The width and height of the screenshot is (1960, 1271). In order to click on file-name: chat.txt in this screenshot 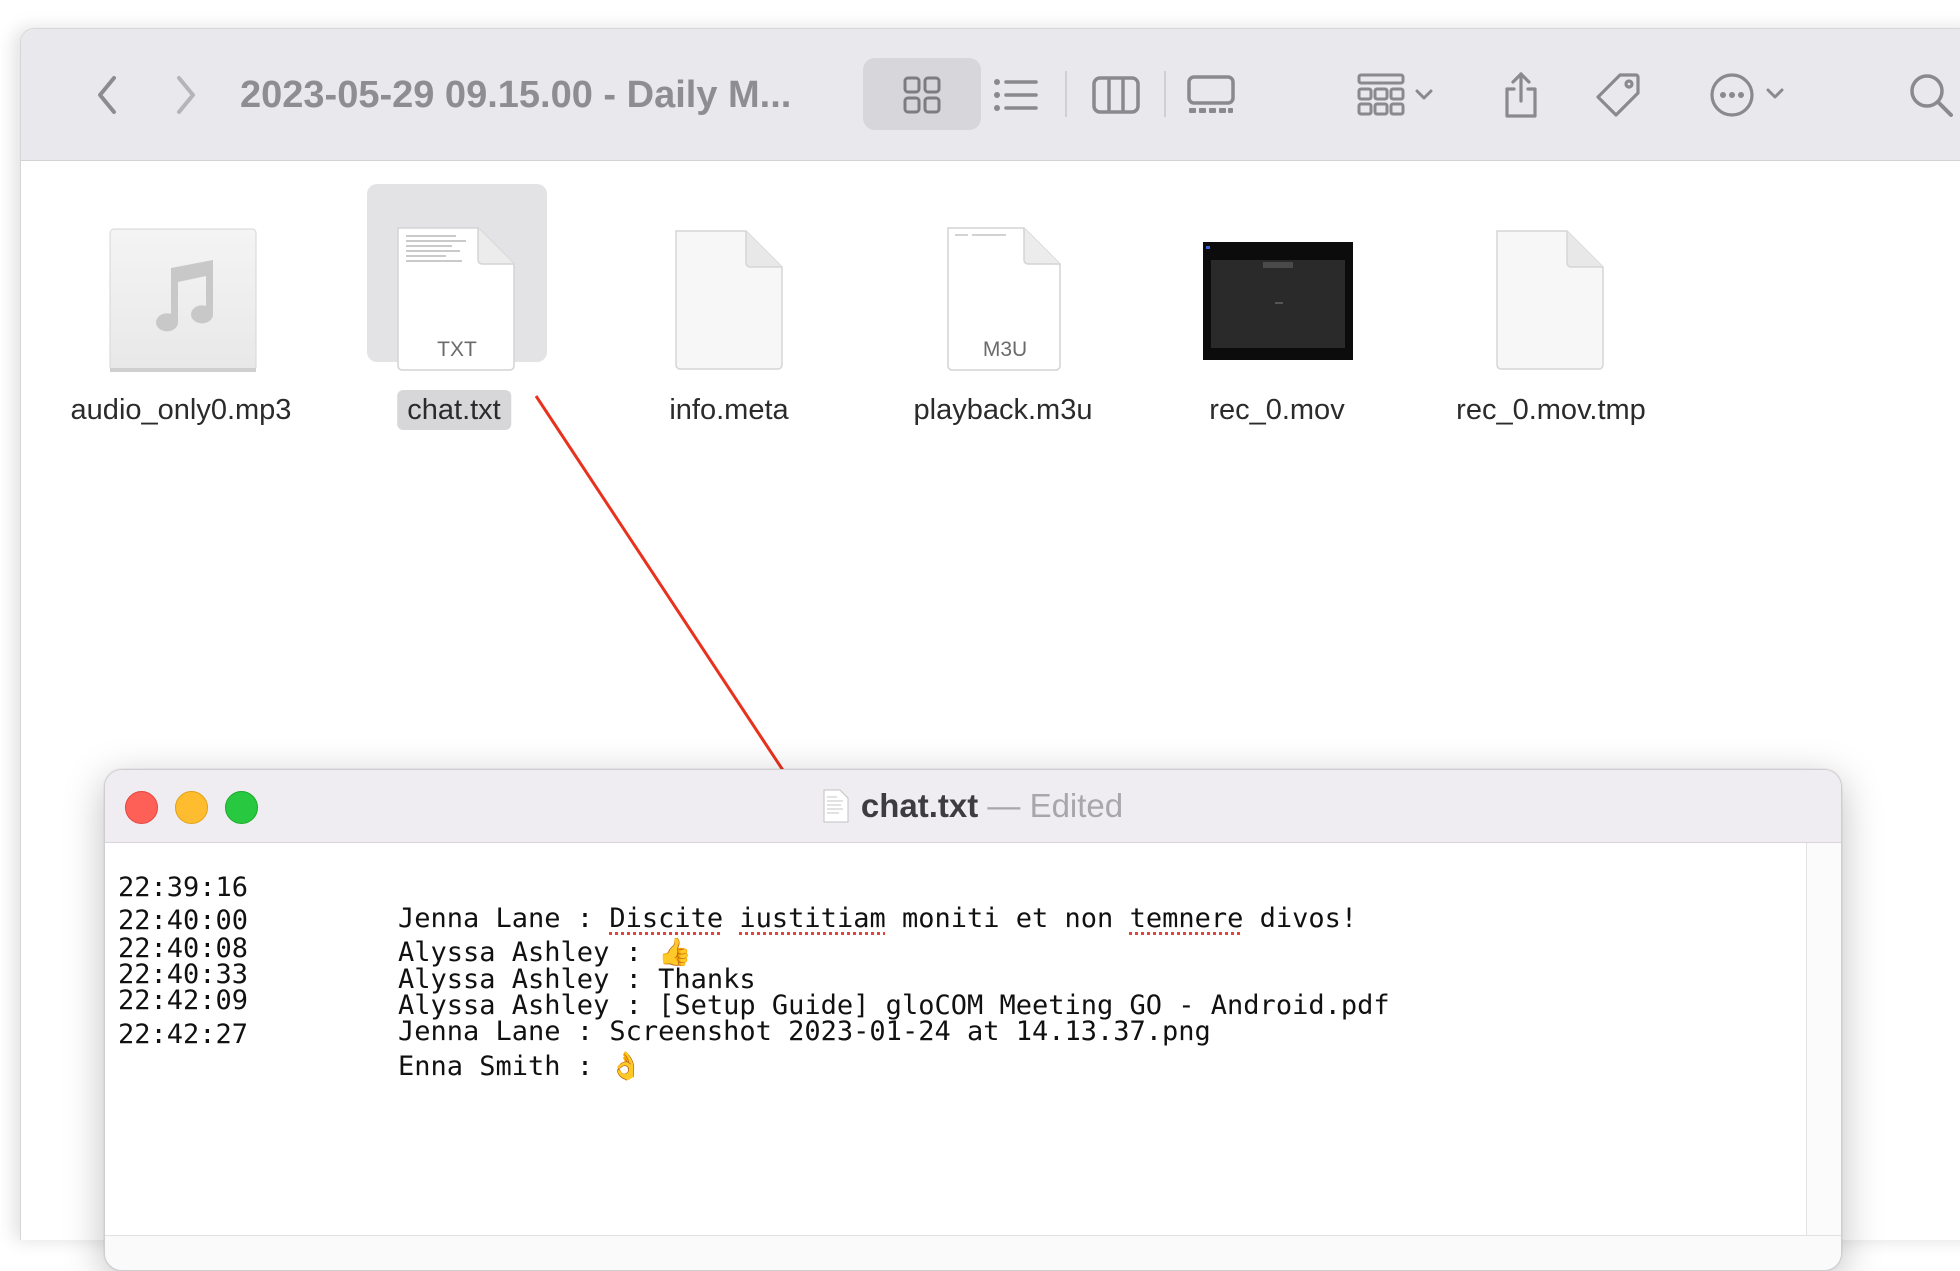, I will do `click(454, 410)`.